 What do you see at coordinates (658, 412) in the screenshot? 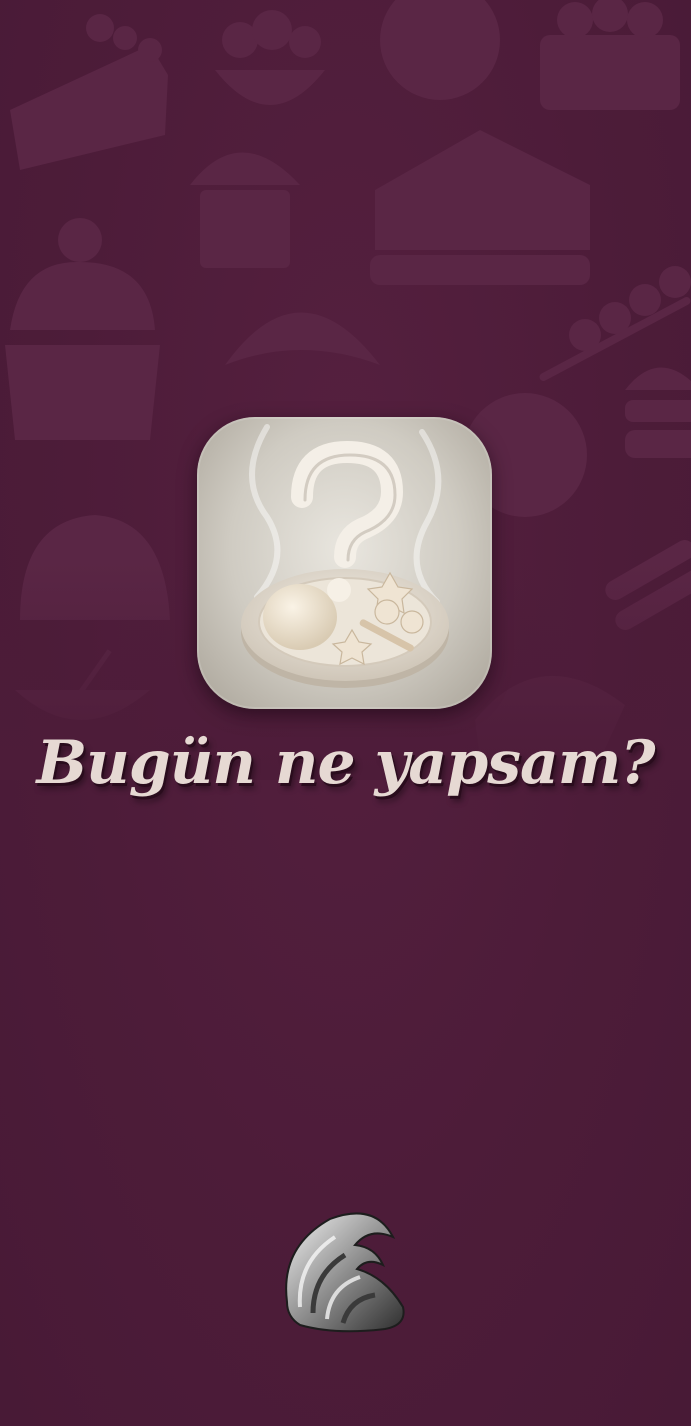
I see `burger-icon` at bounding box center [658, 412].